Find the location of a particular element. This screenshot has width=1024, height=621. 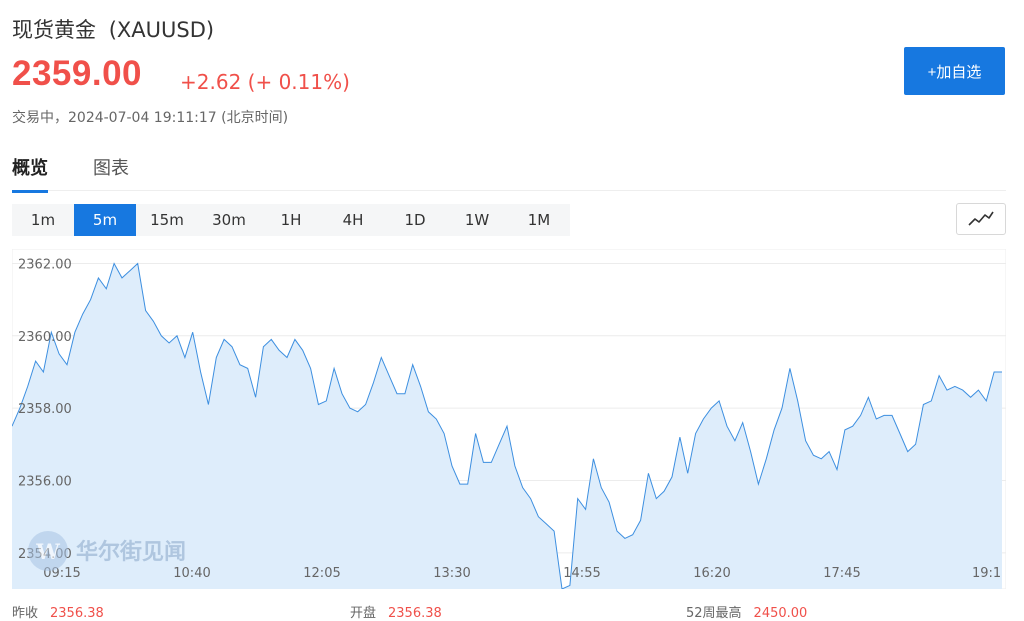

interval-1h: 1H is located at coordinates (291, 220).